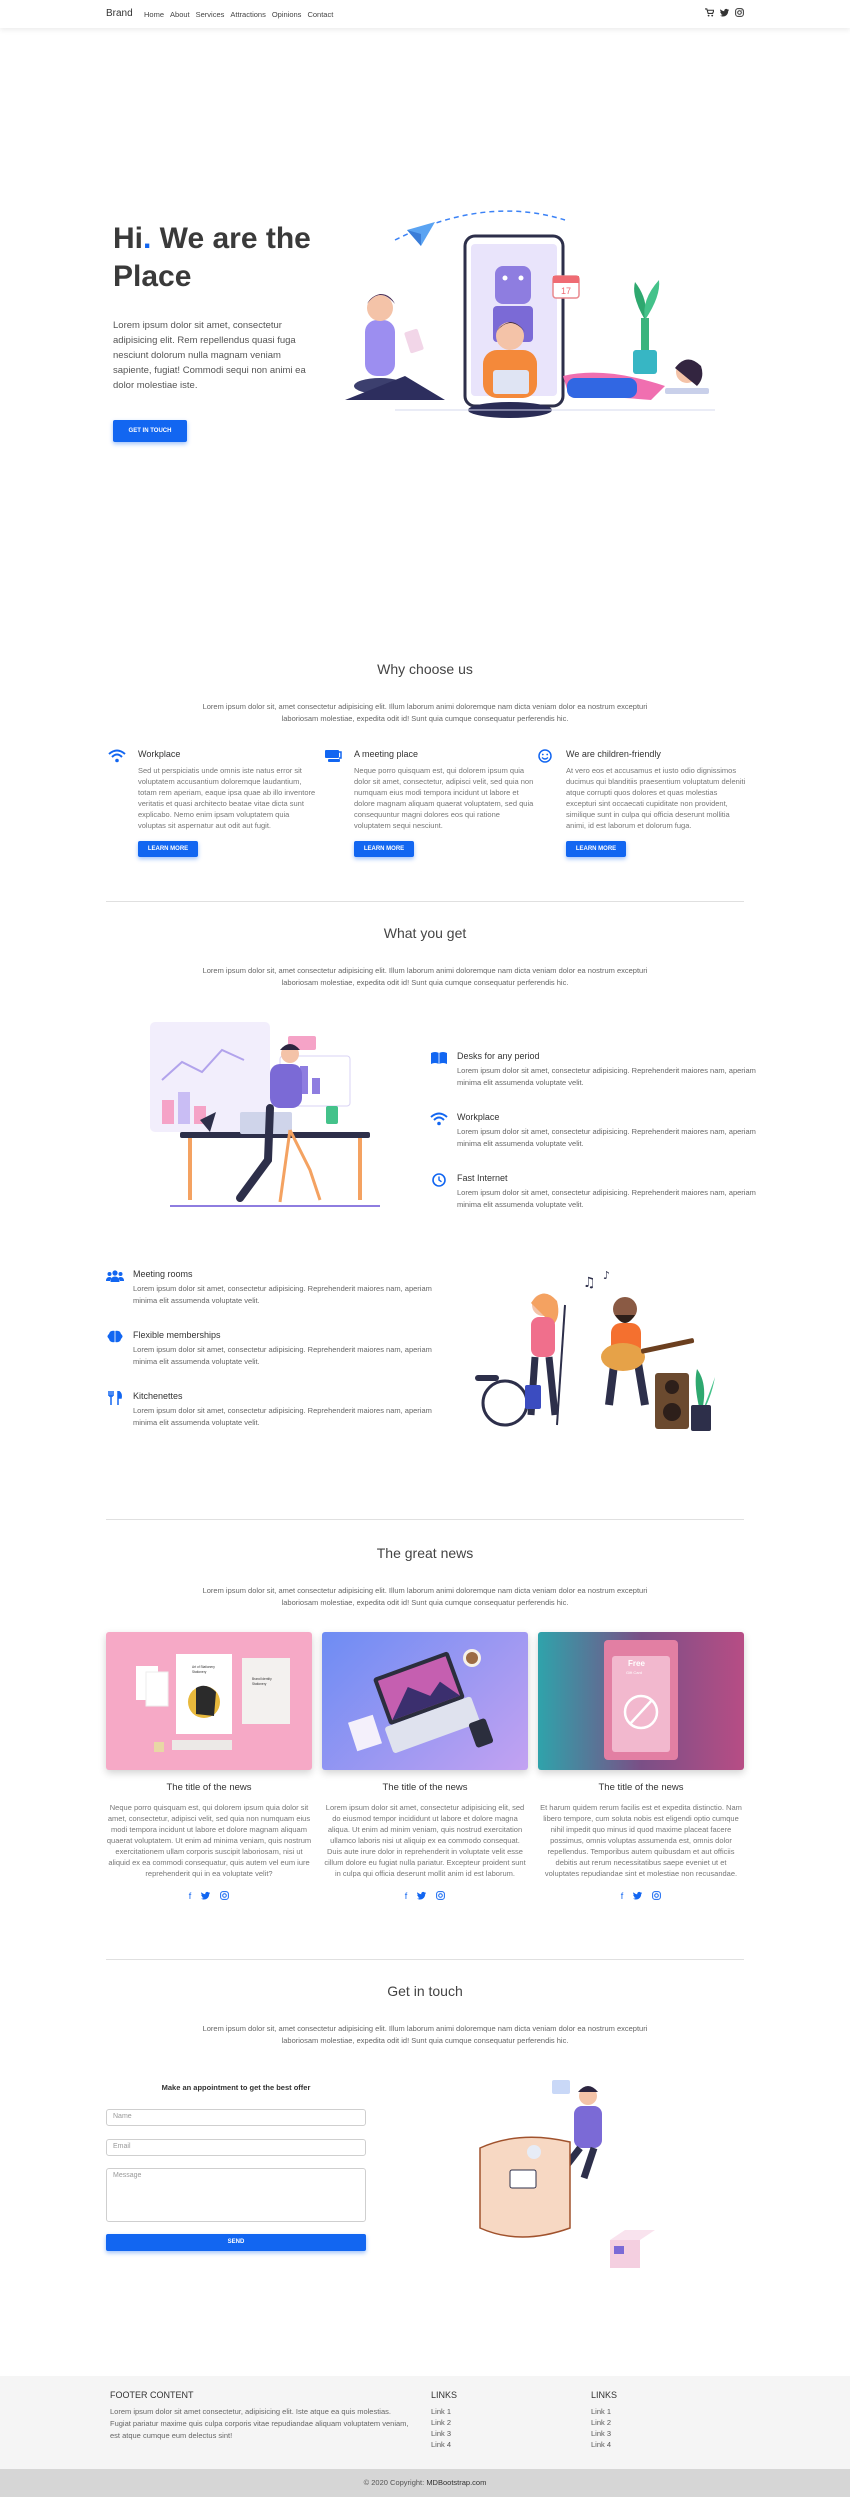 This screenshot has width=850, height=2497. Describe the element at coordinates (236, 2195) in the screenshot. I see `message-field: Message` at that location.